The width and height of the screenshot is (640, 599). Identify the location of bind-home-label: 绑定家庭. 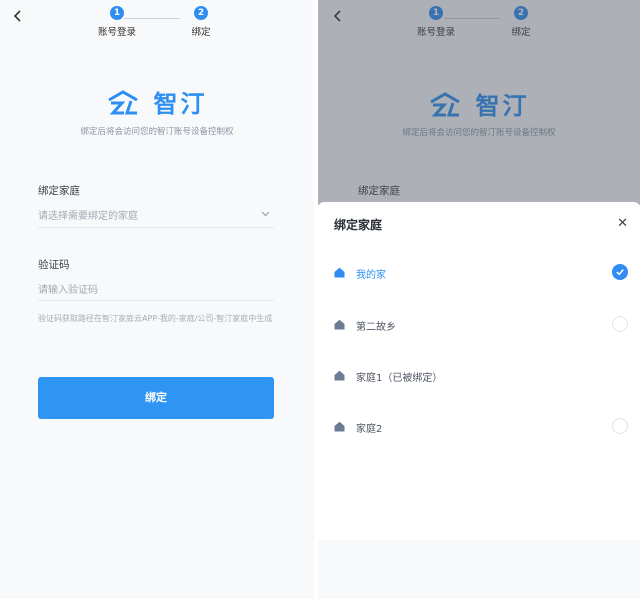
(59, 191).